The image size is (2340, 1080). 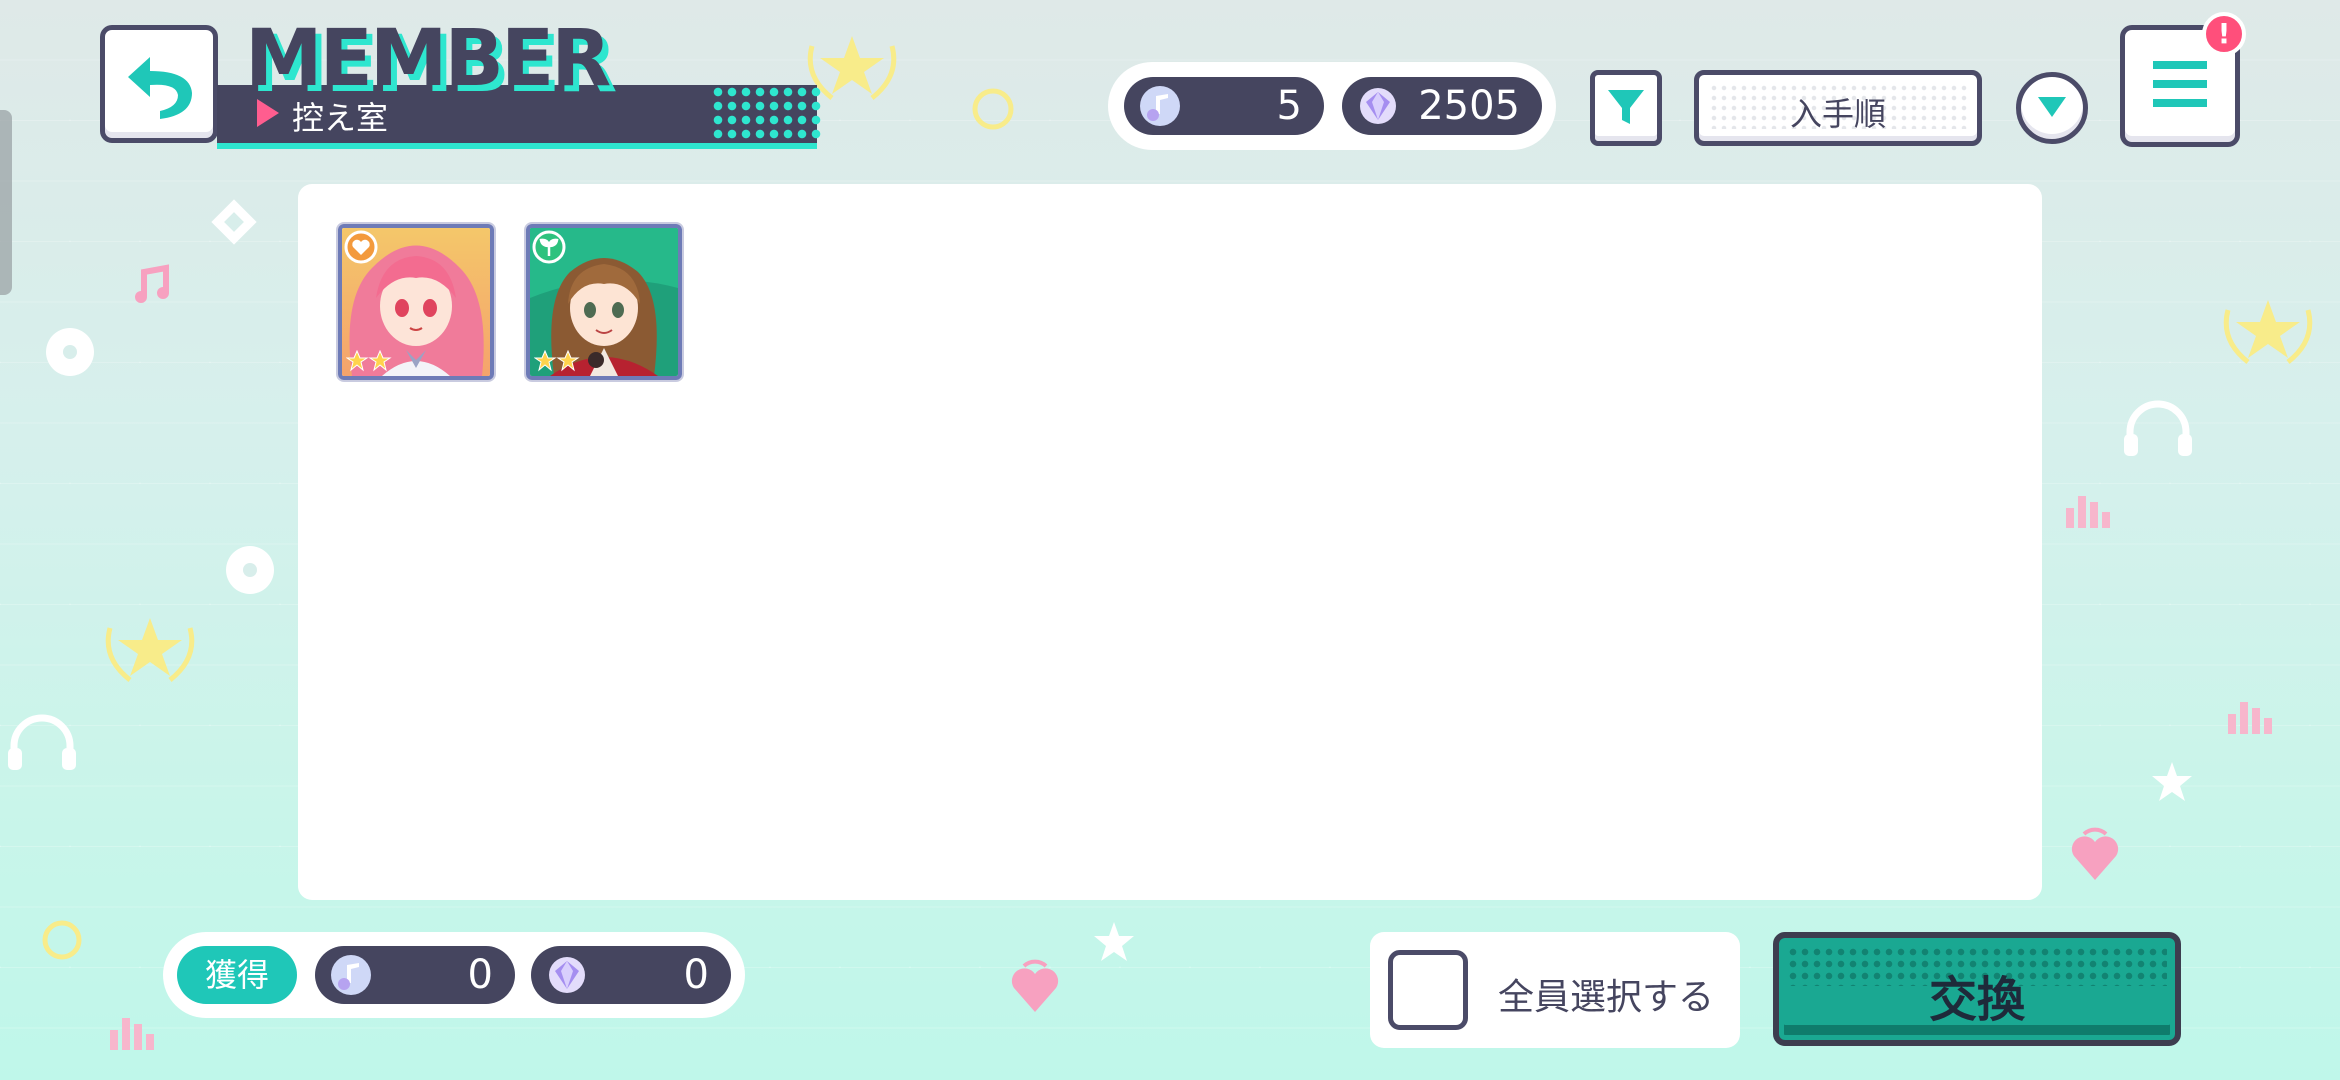 I want to click on select-all-checkbox, so click(x=1428, y=990).